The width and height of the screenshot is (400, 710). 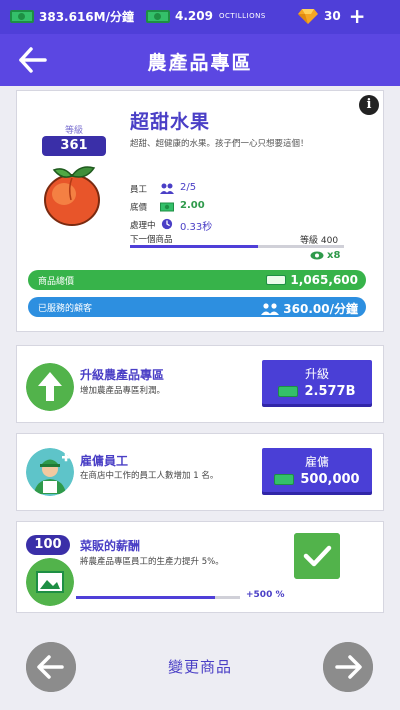 What do you see at coordinates (197, 280) in the screenshot?
I see `total-price-bar: 商品總價 1,065,600` at bounding box center [197, 280].